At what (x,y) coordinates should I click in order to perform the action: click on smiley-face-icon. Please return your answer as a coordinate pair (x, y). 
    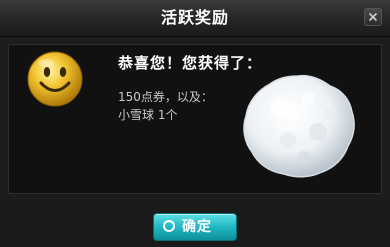
    Looking at the image, I should click on (55, 79).